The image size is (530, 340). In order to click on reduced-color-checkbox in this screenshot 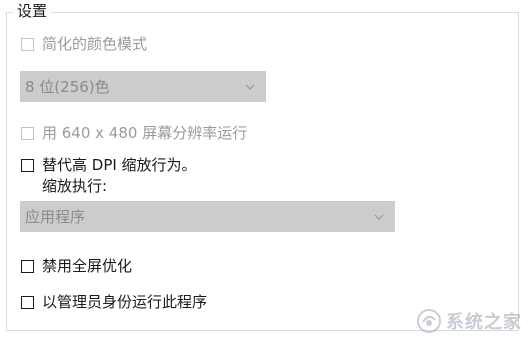, I will do `click(27, 44)`.